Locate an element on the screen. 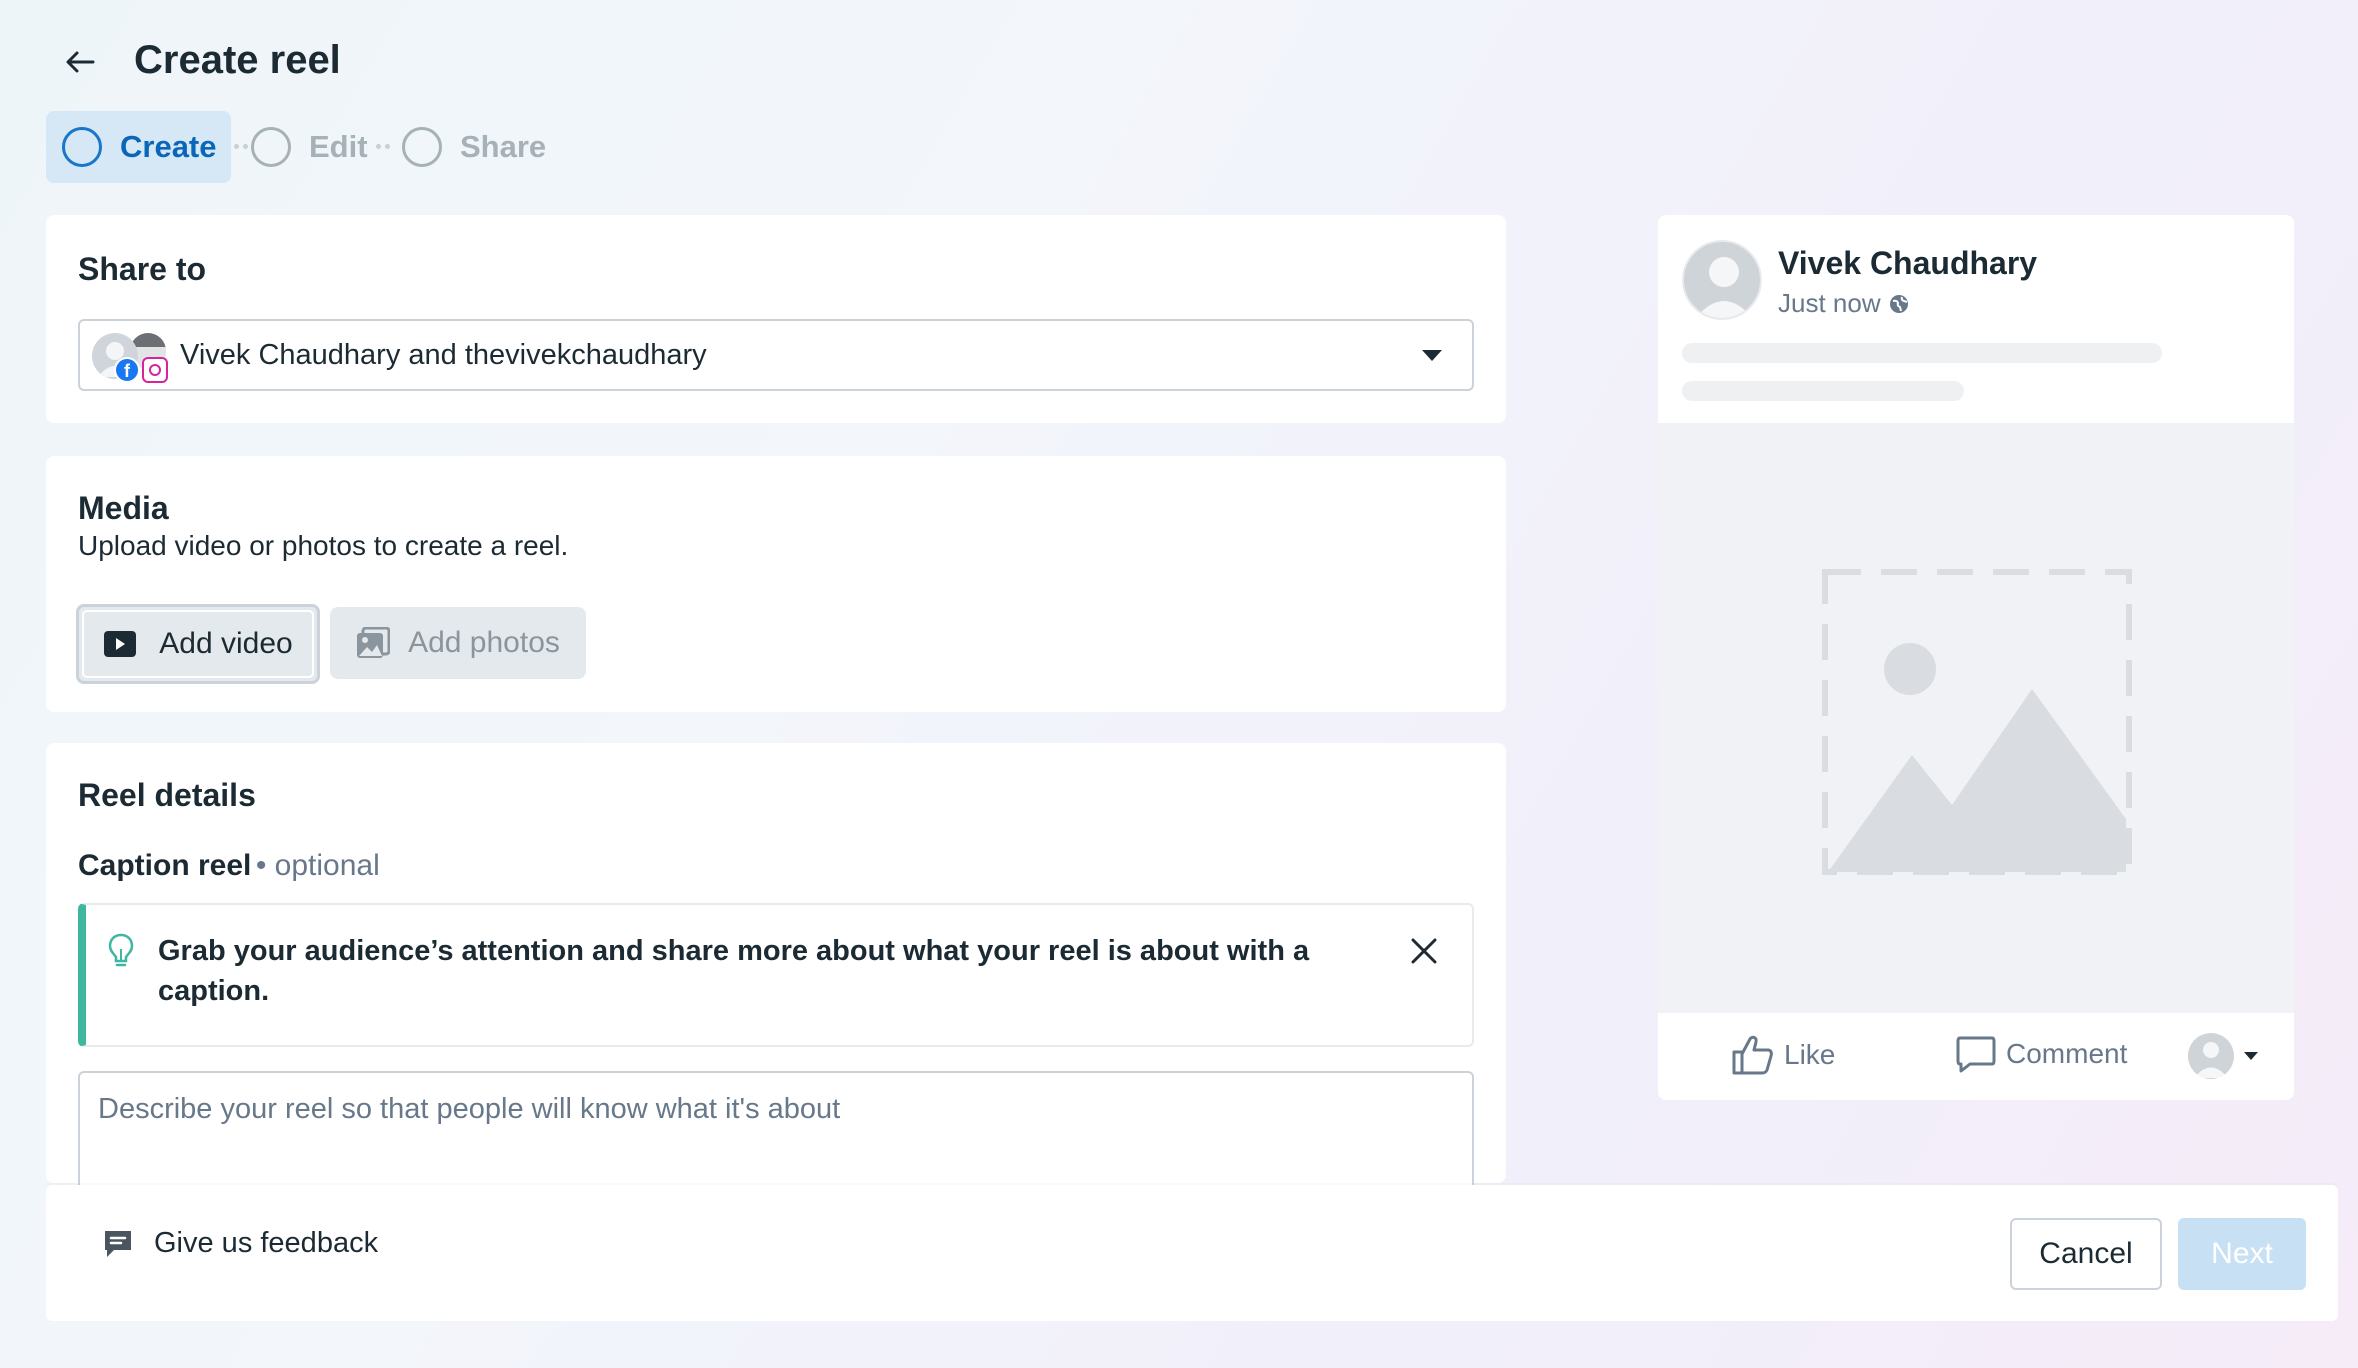 The height and width of the screenshot is (1368, 2358). comment-icon is located at coordinates (1976, 1054).